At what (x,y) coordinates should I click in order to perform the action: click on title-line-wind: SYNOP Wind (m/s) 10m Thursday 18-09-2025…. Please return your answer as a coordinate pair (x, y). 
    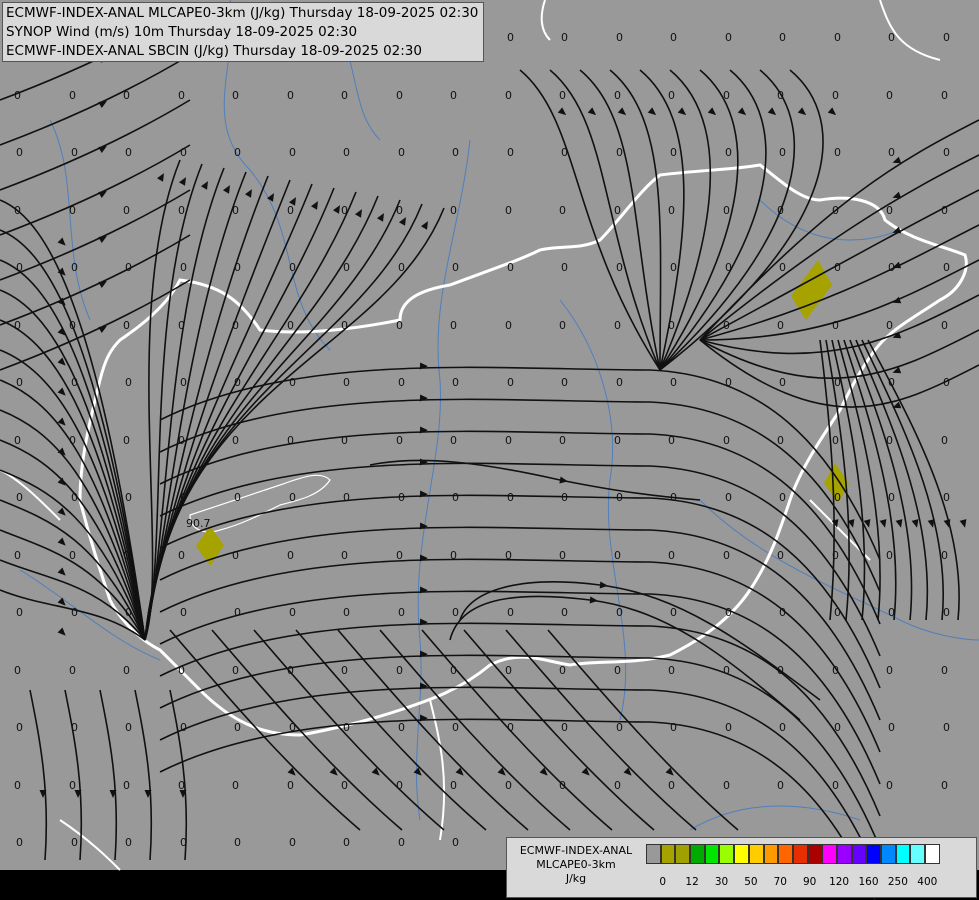
    Looking at the image, I should click on (182, 32).